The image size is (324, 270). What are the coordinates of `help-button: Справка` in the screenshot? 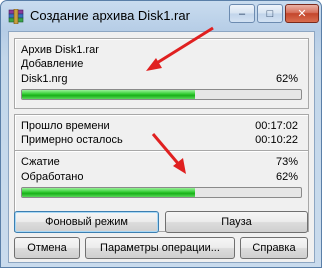 It's located at (274, 248).